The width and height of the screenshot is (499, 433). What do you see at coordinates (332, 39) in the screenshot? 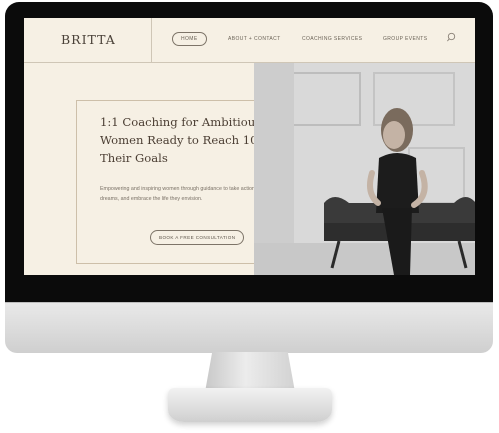
I see `nav-coaching-services: COACHING SERVICES` at bounding box center [332, 39].